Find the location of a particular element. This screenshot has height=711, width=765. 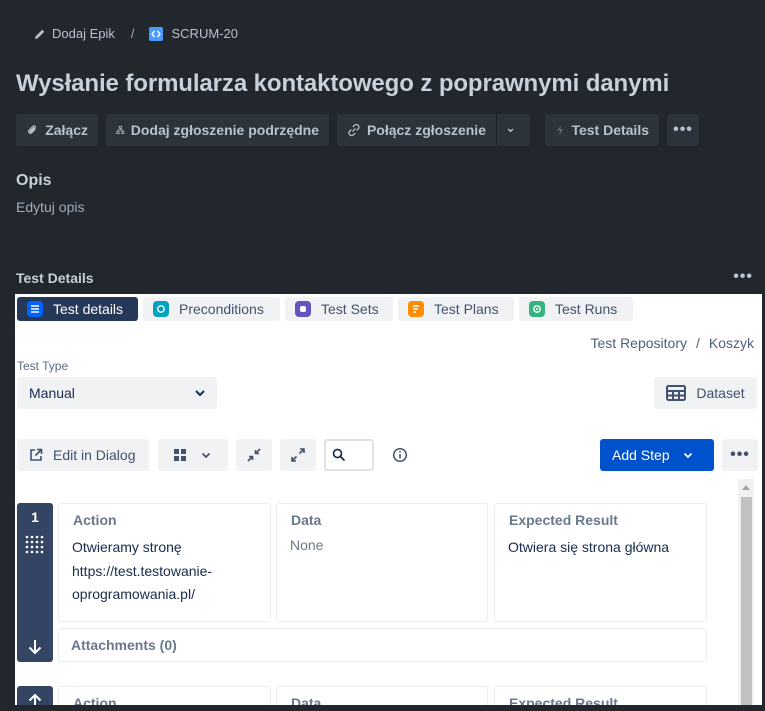

expand-icon is located at coordinates (298, 455).